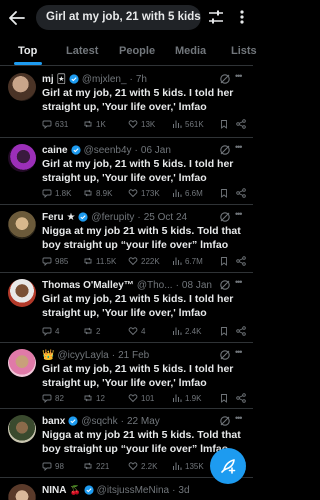  What do you see at coordinates (108, 150) in the screenshot?
I see `author-handle: @seenb4y` at bounding box center [108, 150].